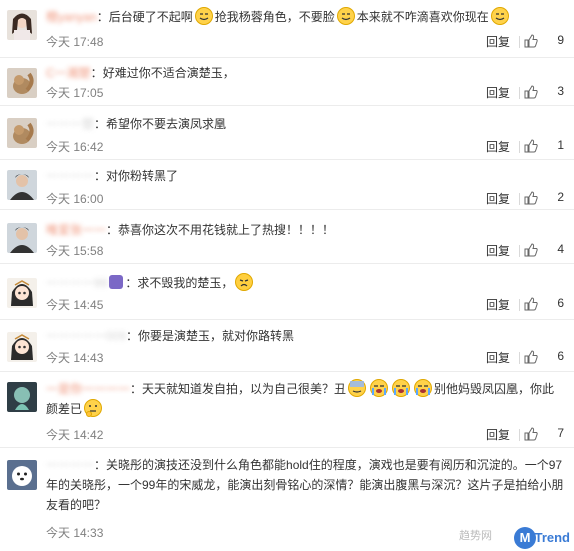  I want to click on comment-item: 一一一一一009：你要是演楚玉，就对你路转黑 今天 14:43 回复 6, so click(287, 346).